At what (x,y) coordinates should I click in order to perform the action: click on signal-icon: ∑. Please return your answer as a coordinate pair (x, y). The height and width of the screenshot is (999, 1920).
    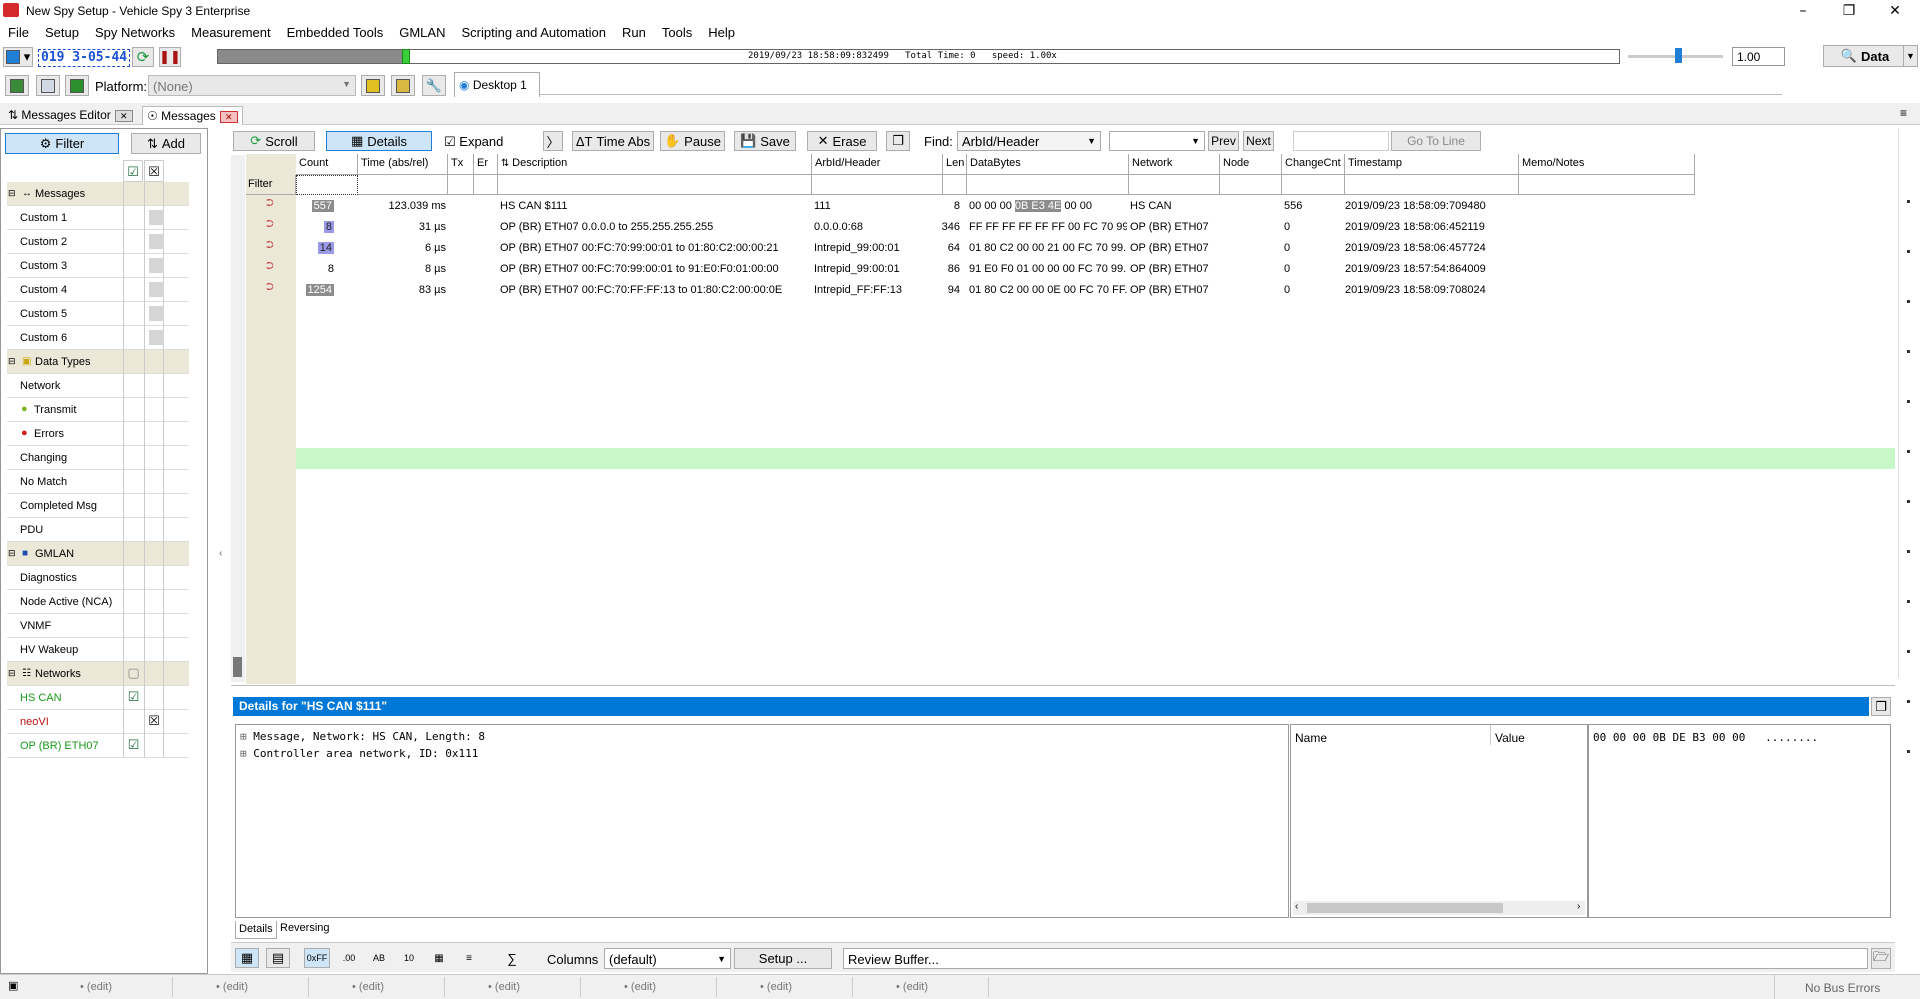
    Looking at the image, I should click on (512, 958).